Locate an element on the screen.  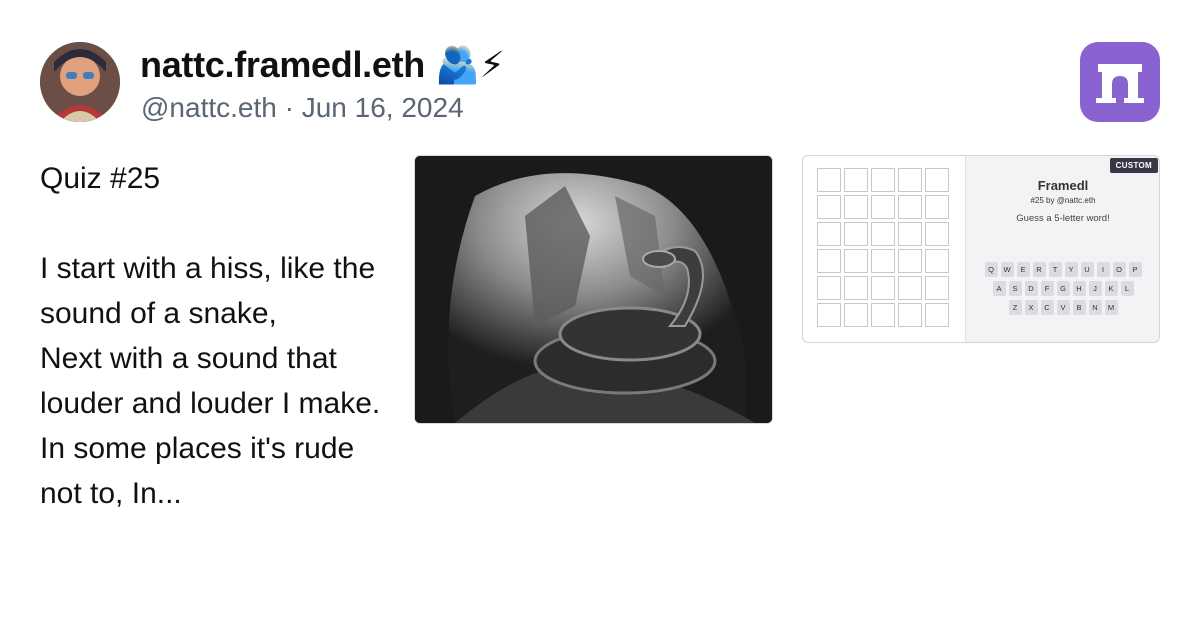
frame-prompt: Guess a 5-letter word! is located at coordinates (1063, 218).